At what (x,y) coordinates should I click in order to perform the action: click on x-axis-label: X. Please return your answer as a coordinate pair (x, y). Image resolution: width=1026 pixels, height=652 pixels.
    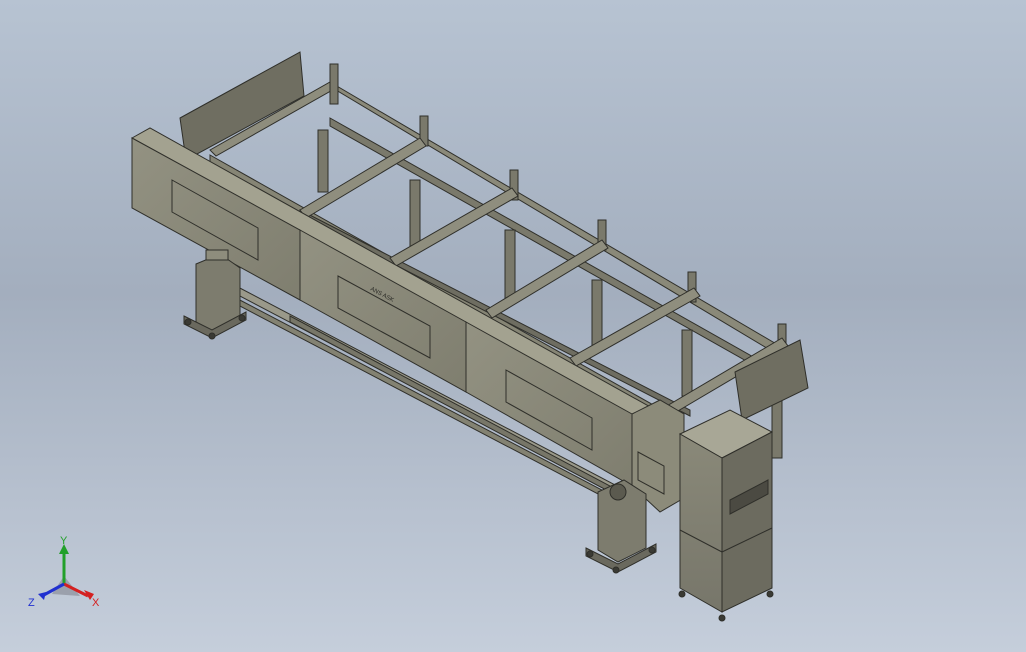
    Looking at the image, I should click on (96, 603).